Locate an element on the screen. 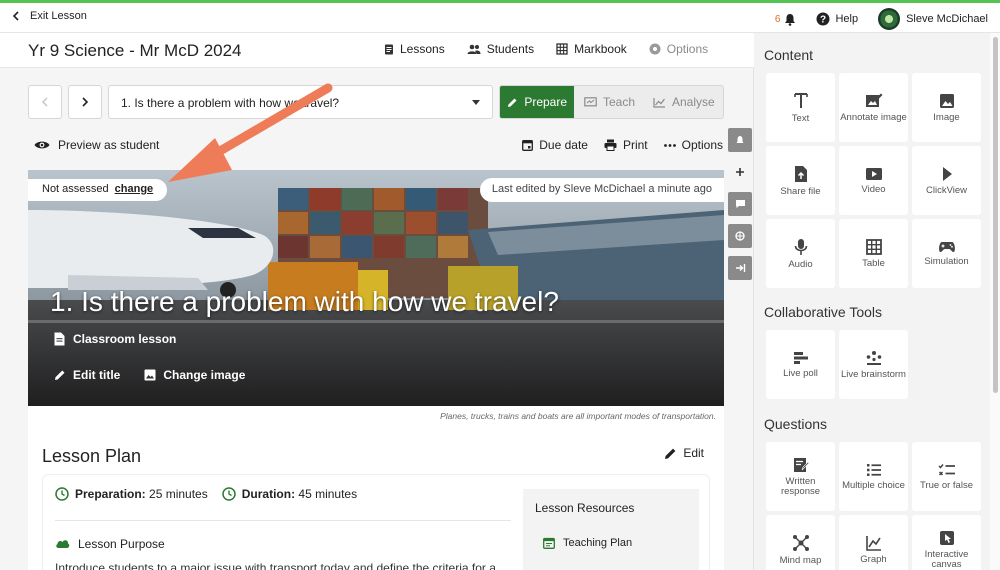  content-tile-simulation: Simulation is located at coordinates (946, 253).